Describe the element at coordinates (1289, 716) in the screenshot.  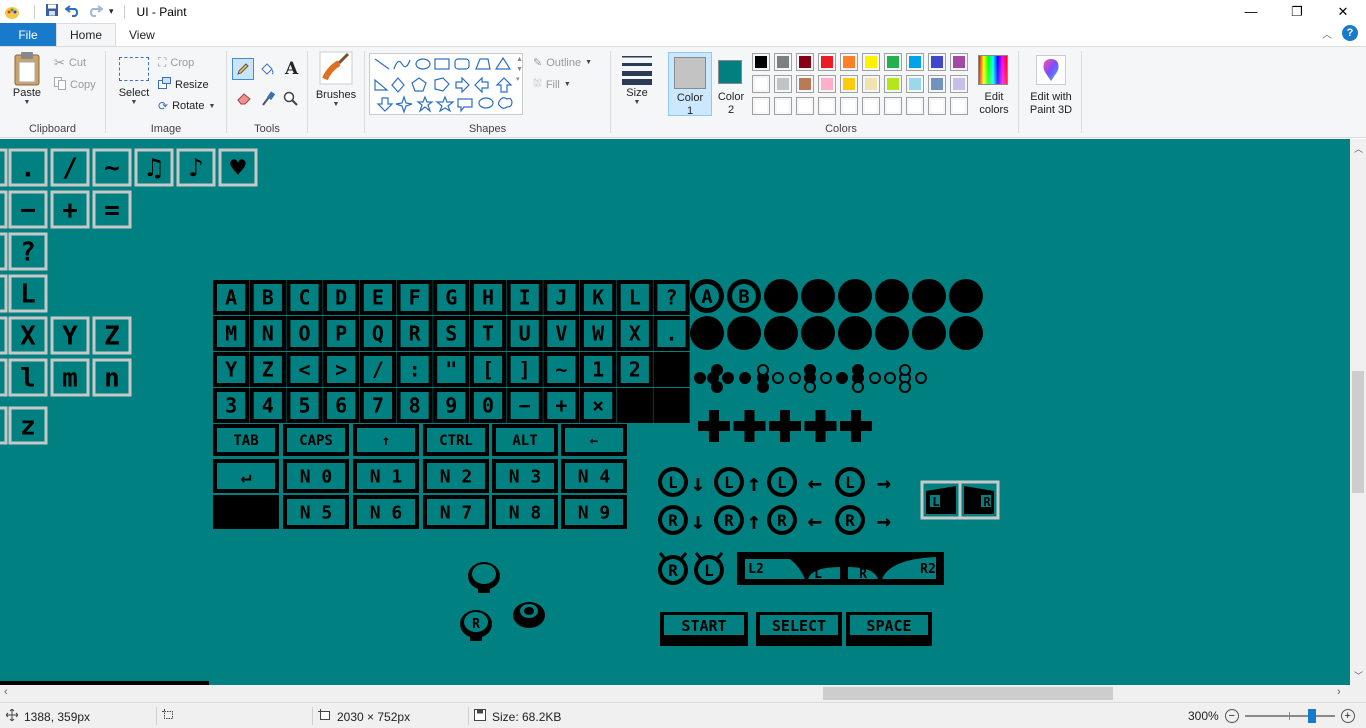
I see `zoom-slider` at that location.